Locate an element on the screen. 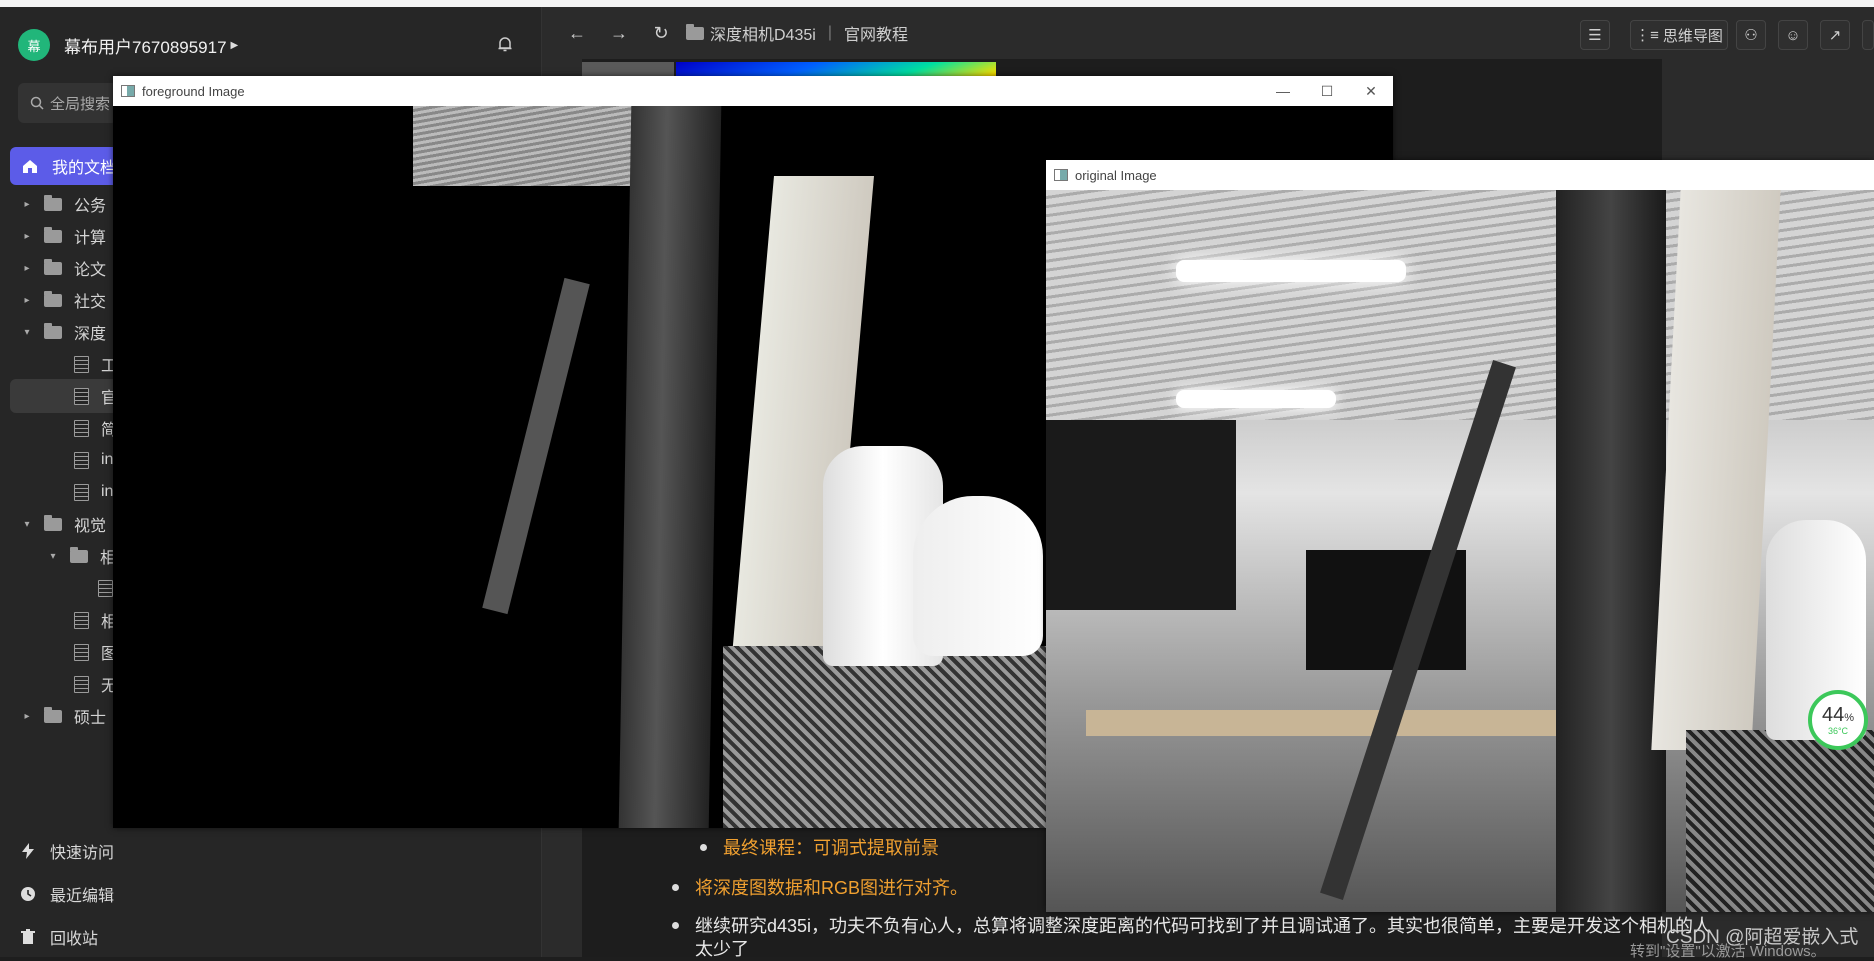  search-icon is located at coordinates (37, 103).